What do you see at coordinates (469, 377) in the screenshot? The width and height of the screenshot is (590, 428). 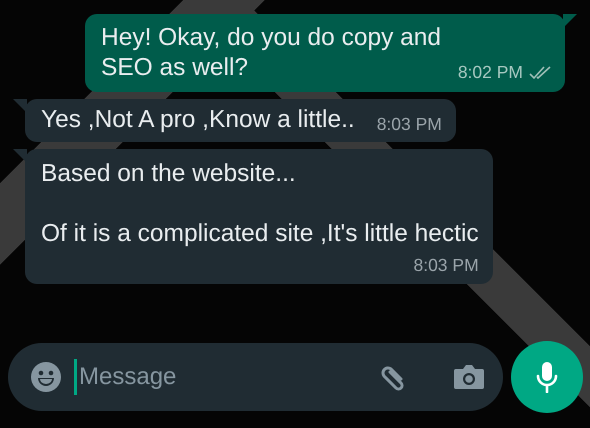 I see `camera-icon` at bounding box center [469, 377].